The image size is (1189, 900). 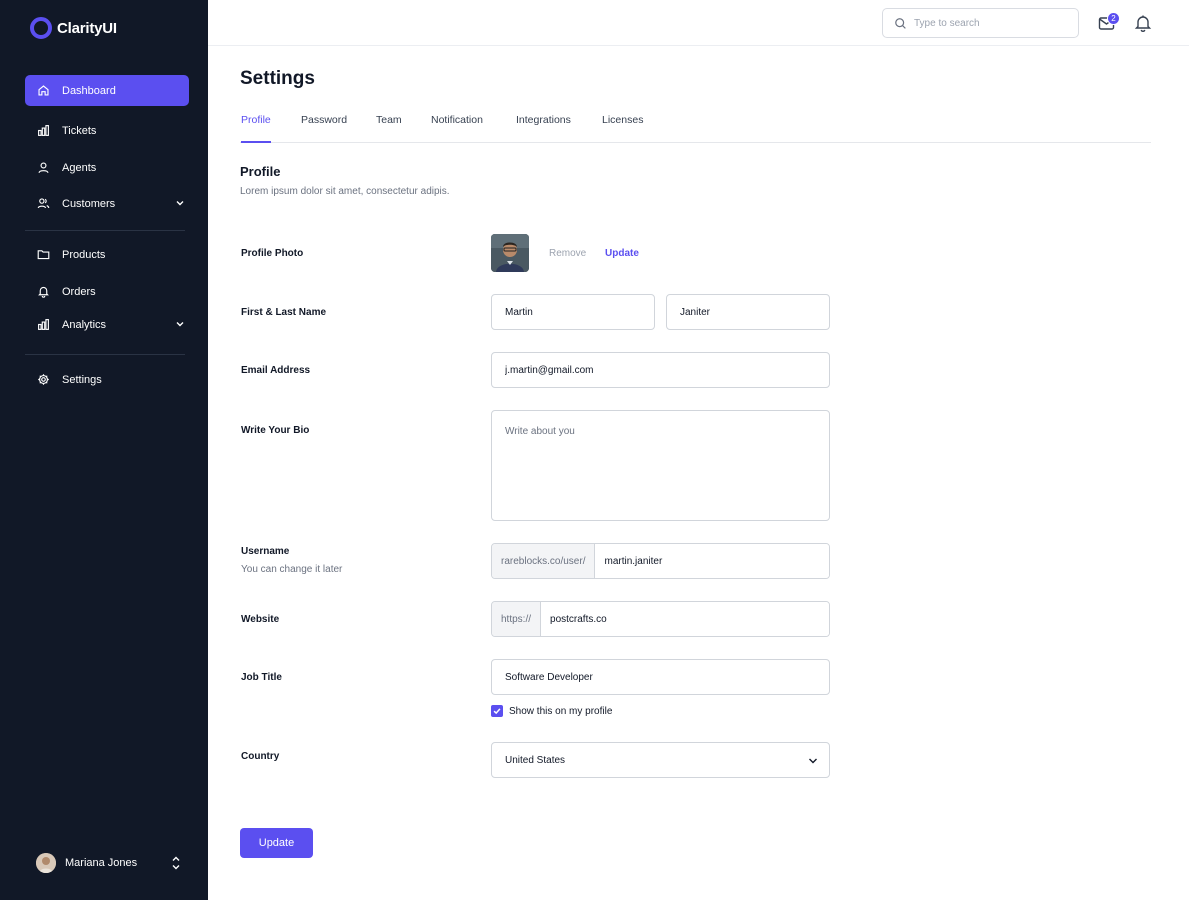 I want to click on user-menu: Mariana Jones, so click(x=108, y=863).